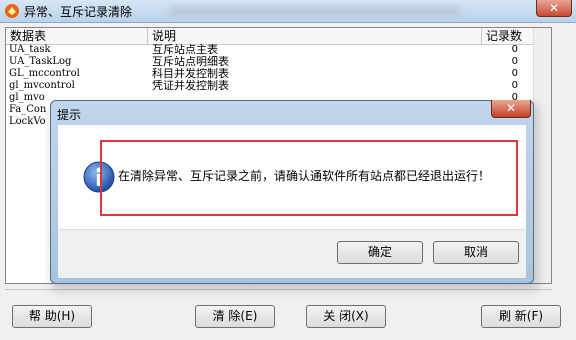 Image resolution: width=576 pixels, height=340 pixels. What do you see at coordinates (78, 12) in the screenshot?
I see `window-title: 异常、互斥记录清除` at bounding box center [78, 12].